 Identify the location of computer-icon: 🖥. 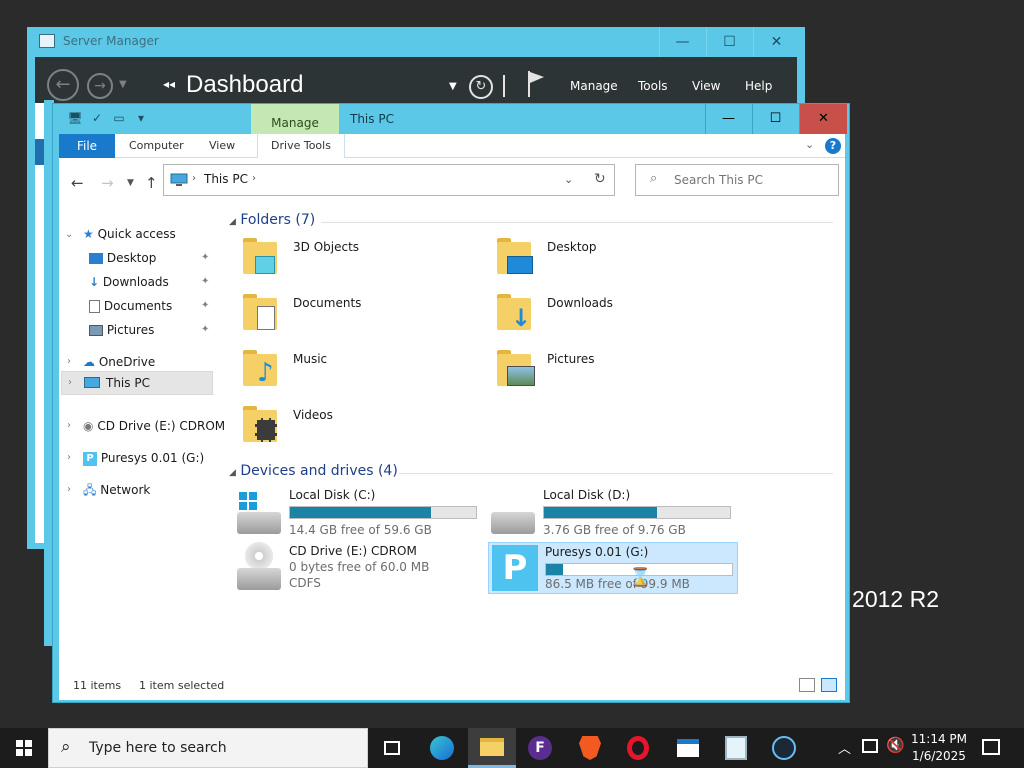
(75, 118).